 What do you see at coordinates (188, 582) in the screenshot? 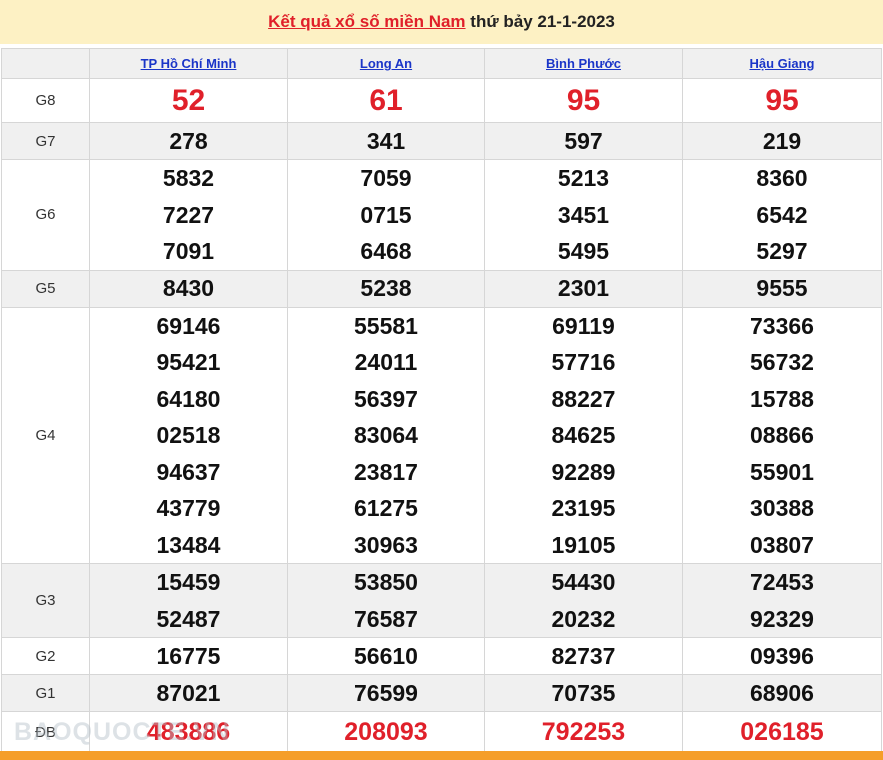
I see `prize-number: 15459` at bounding box center [188, 582].